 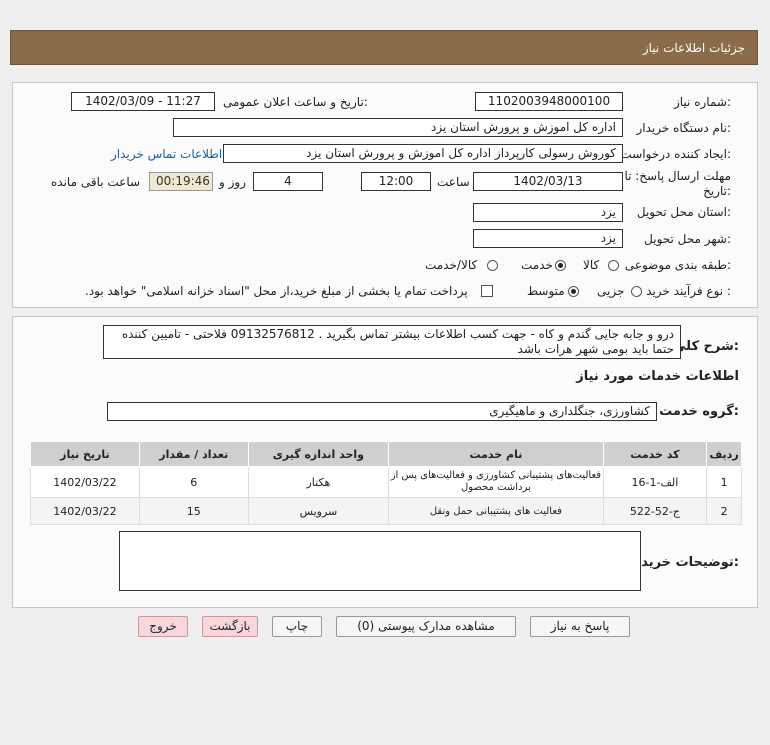 What do you see at coordinates (193, 482) in the screenshot?
I see `cell-qty: 6` at bounding box center [193, 482].